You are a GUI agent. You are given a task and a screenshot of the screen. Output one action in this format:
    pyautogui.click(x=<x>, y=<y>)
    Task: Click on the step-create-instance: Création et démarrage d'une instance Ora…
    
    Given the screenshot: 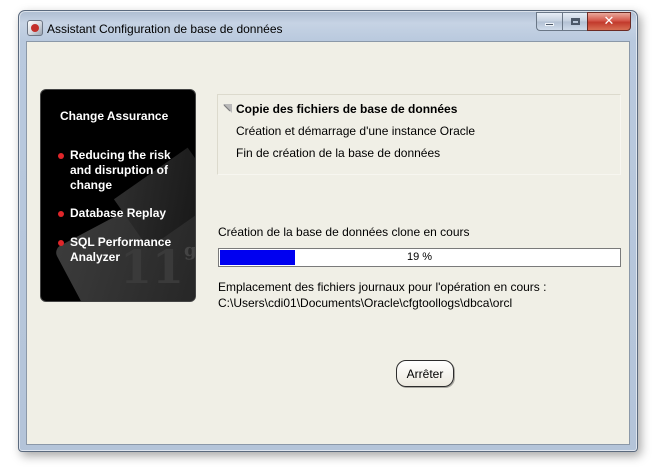 What is the action you would take?
    pyautogui.click(x=356, y=131)
    